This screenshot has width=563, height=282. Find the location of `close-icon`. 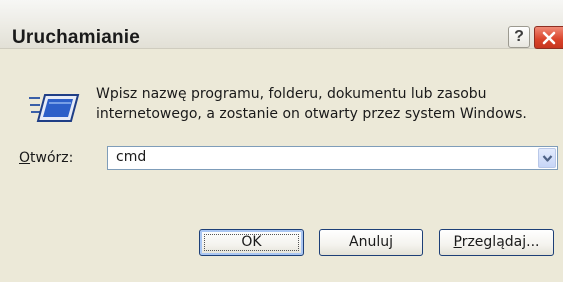

close-icon is located at coordinates (549, 38).